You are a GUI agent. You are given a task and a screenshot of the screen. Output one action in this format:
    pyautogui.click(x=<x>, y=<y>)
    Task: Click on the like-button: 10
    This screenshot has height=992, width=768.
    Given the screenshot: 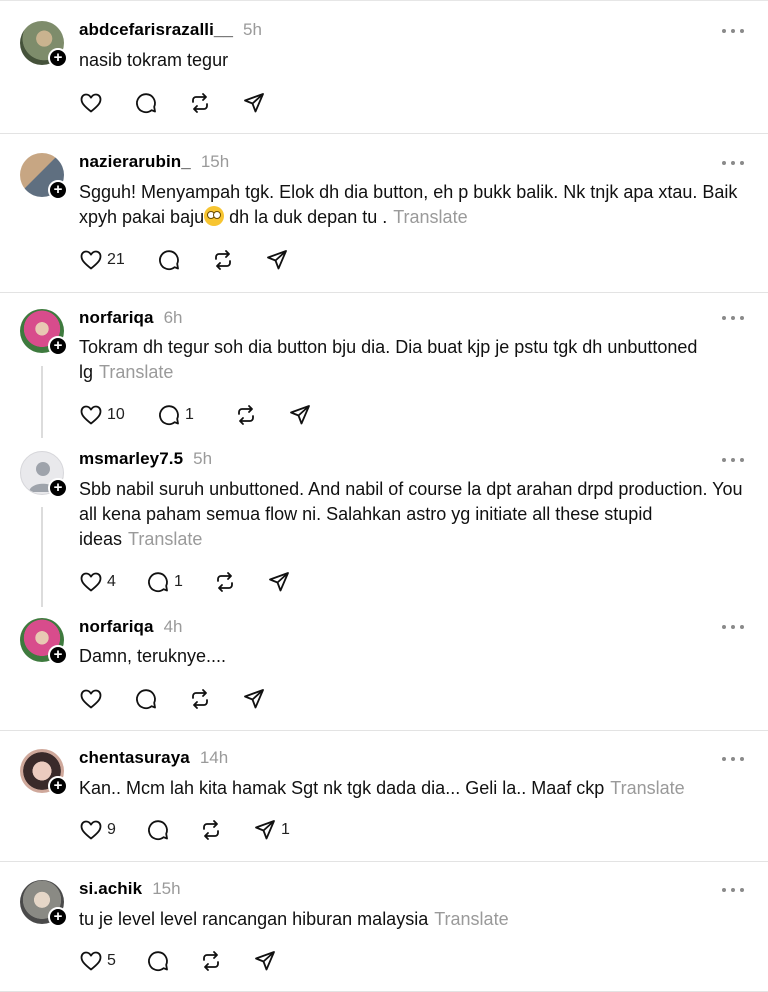 What is the action you would take?
    pyautogui.click(x=118, y=415)
    